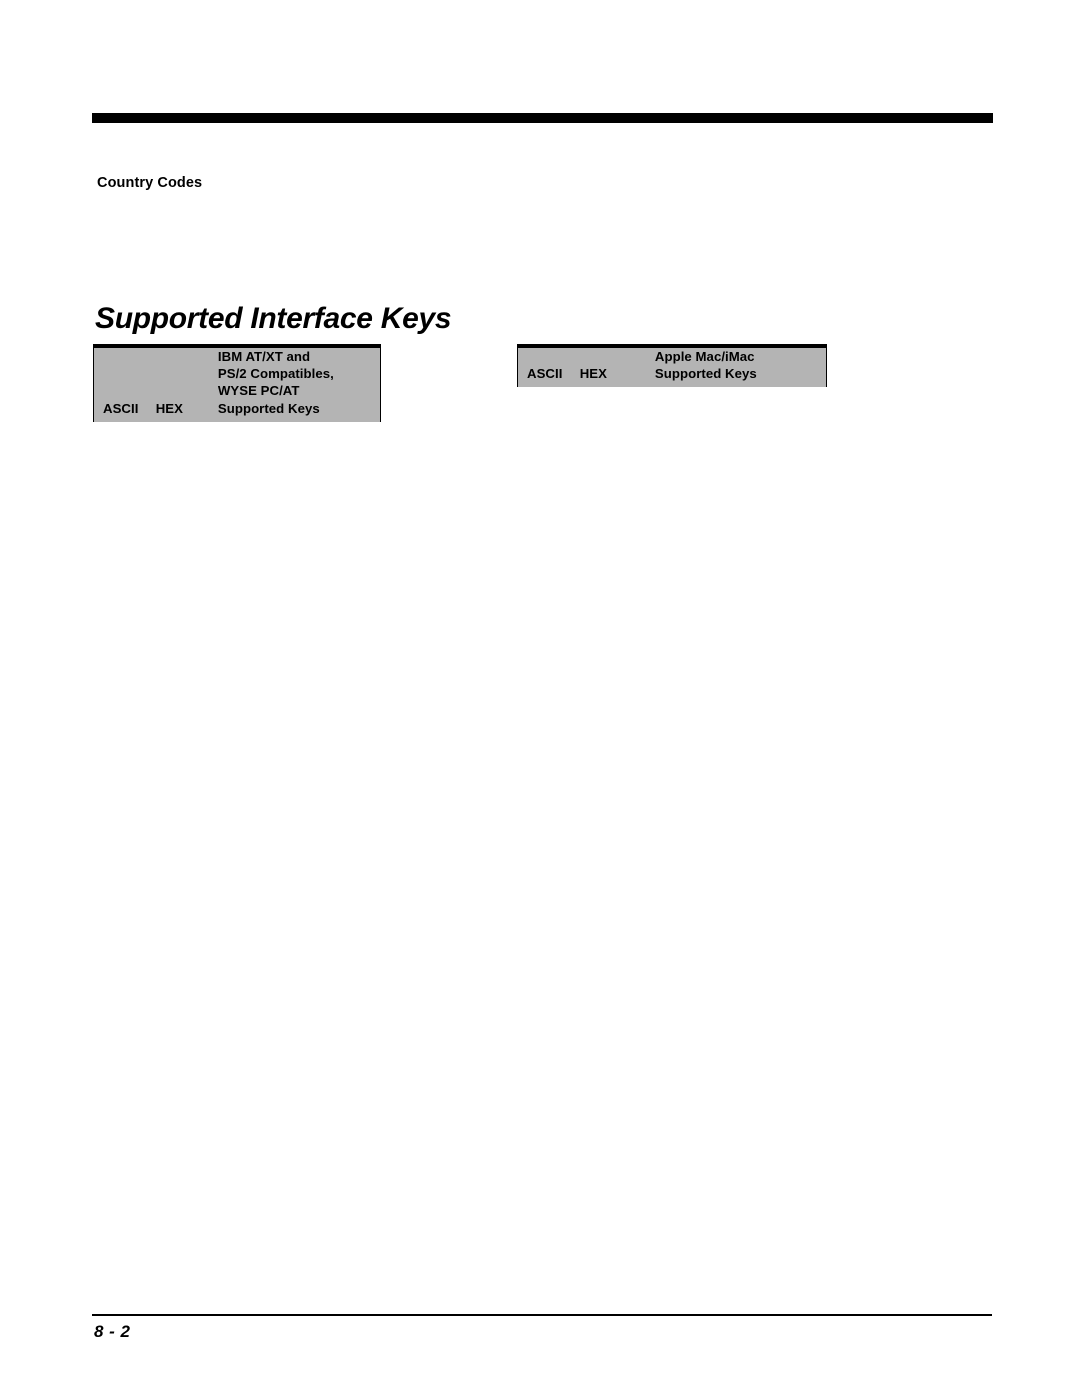 The height and width of the screenshot is (1397, 1080). Describe the element at coordinates (273, 318) in the screenshot. I see `page-title: Supported Interface Keys` at that location.